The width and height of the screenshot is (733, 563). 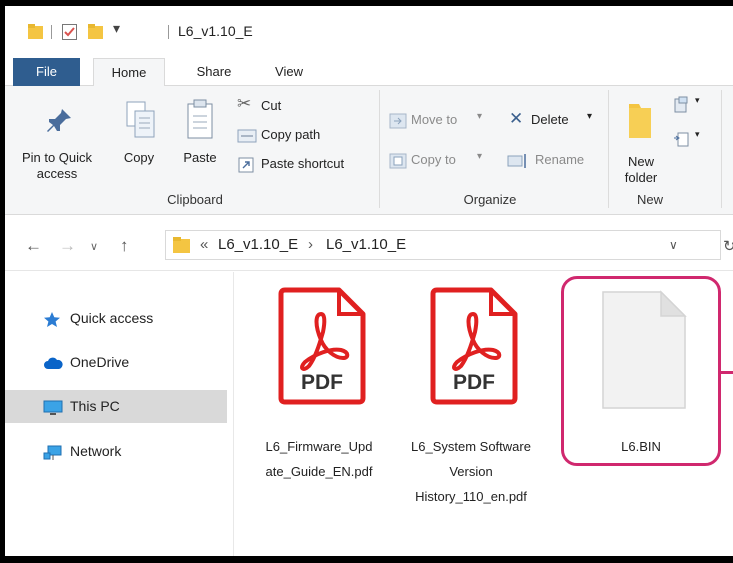 I want to click on paste-shortcut-button: Paste shortcut, so click(x=303, y=165).